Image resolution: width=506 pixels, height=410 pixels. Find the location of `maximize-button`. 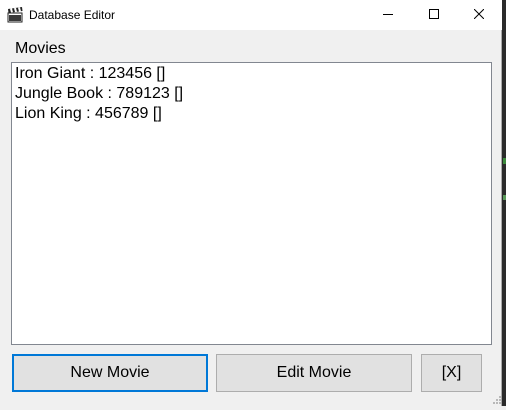

maximize-button is located at coordinates (434, 15).